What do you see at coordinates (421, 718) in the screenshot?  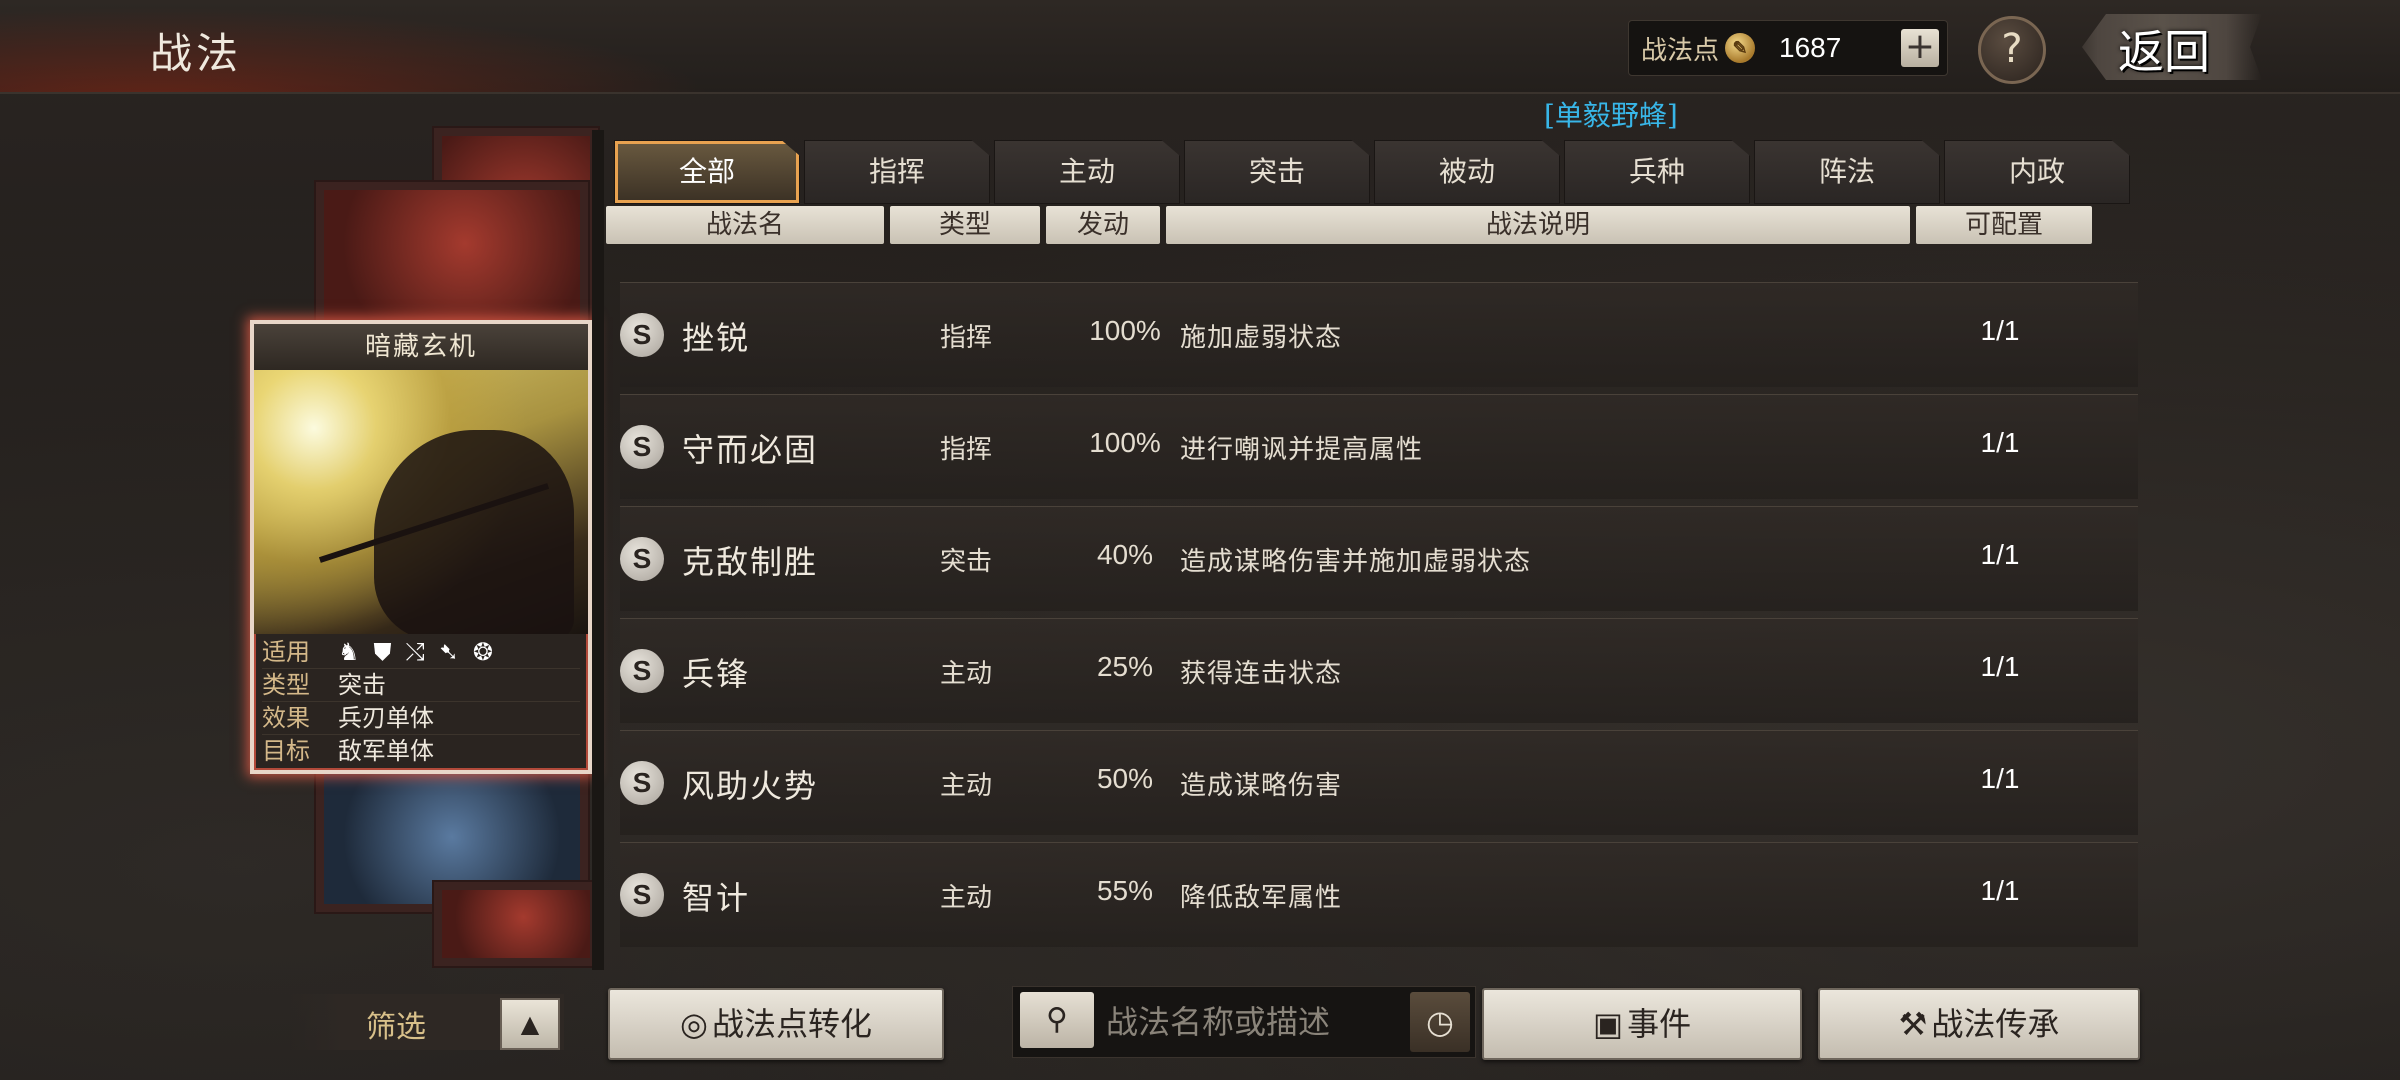 I see `attr-row-effect: 效果 兵刃单体` at bounding box center [421, 718].